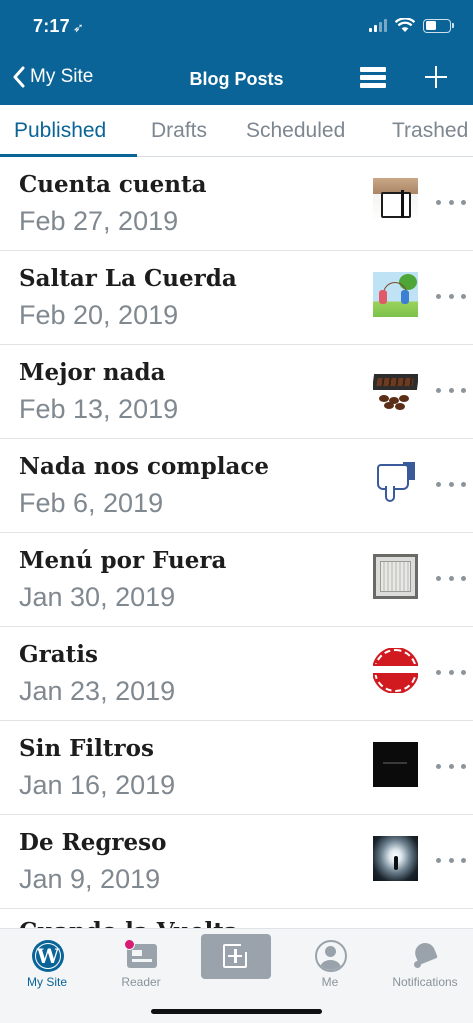  Describe the element at coordinates (236, 392) in the screenshot. I see `post-row: Mejor nada Feb 13, 2019` at that location.